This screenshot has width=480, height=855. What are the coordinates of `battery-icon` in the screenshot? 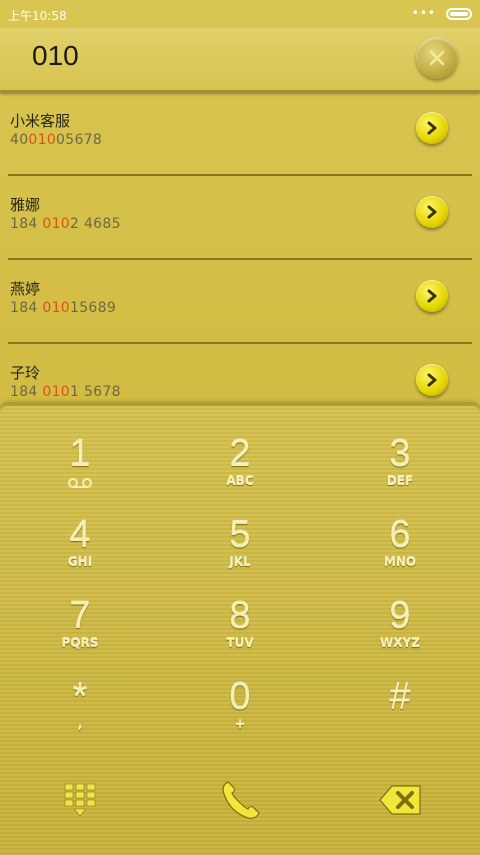 It's located at (459, 14).